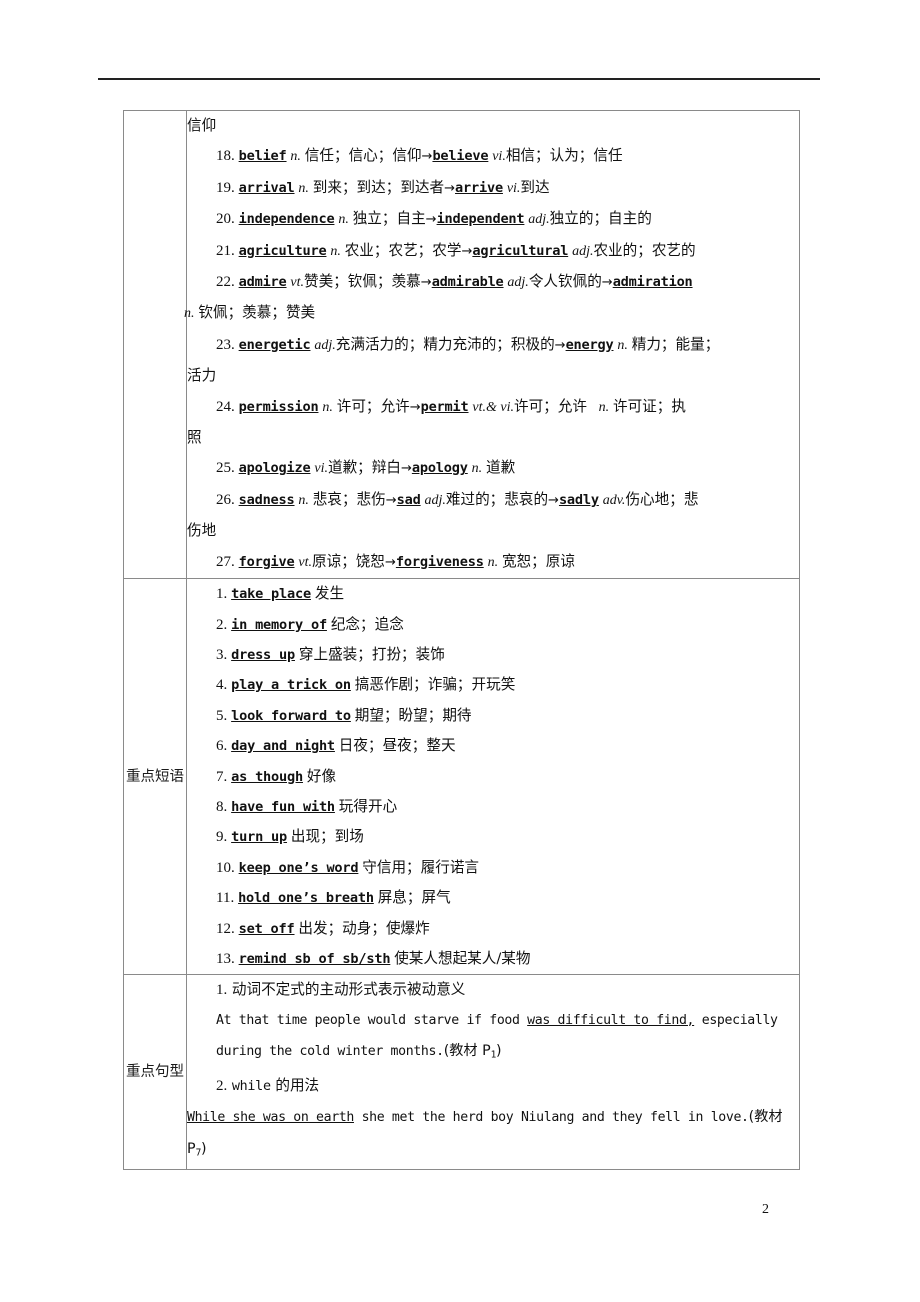 This screenshot has width=920, height=1302. I want to click on example-source-open: (教材 P, so click(467, 1051).